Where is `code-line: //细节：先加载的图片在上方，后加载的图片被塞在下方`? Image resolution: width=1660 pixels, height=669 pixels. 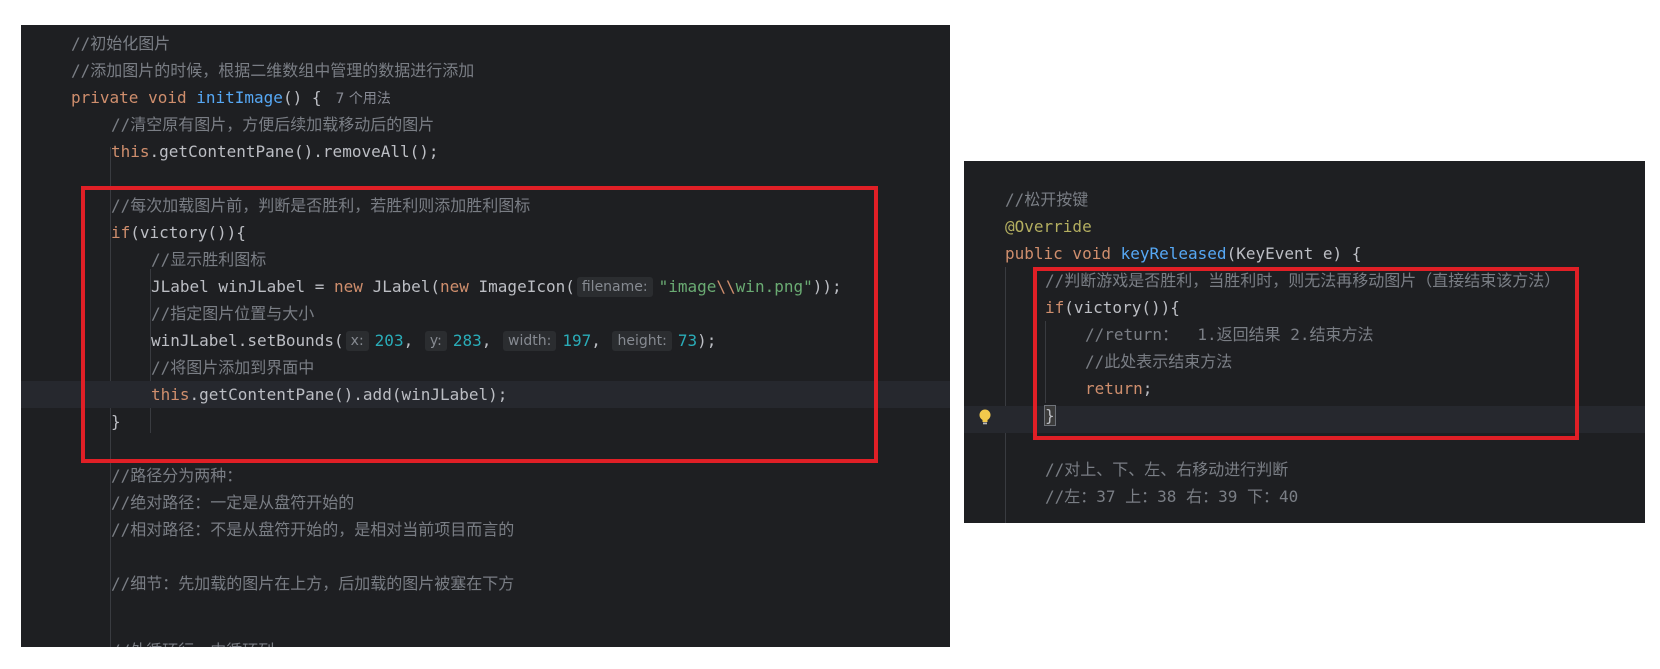
code-line: //细节：先加载的图片在上方，后加载的图片被塞在下方 is located at coordinates (485, 583).